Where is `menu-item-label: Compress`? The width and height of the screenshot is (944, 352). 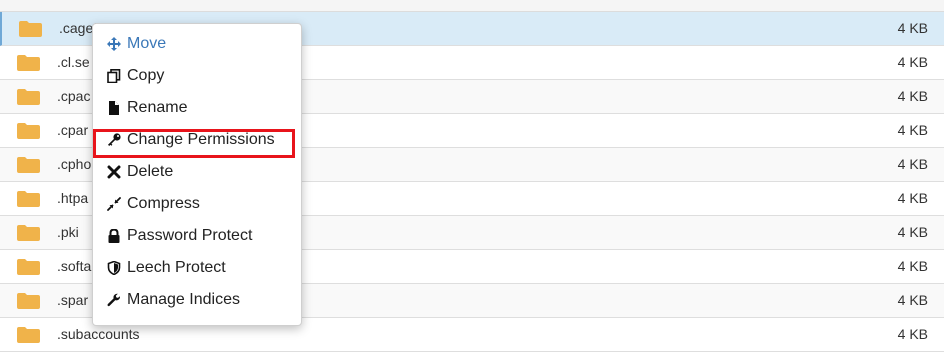 menu-item-label: Compress is located at coordinates (163, 203).